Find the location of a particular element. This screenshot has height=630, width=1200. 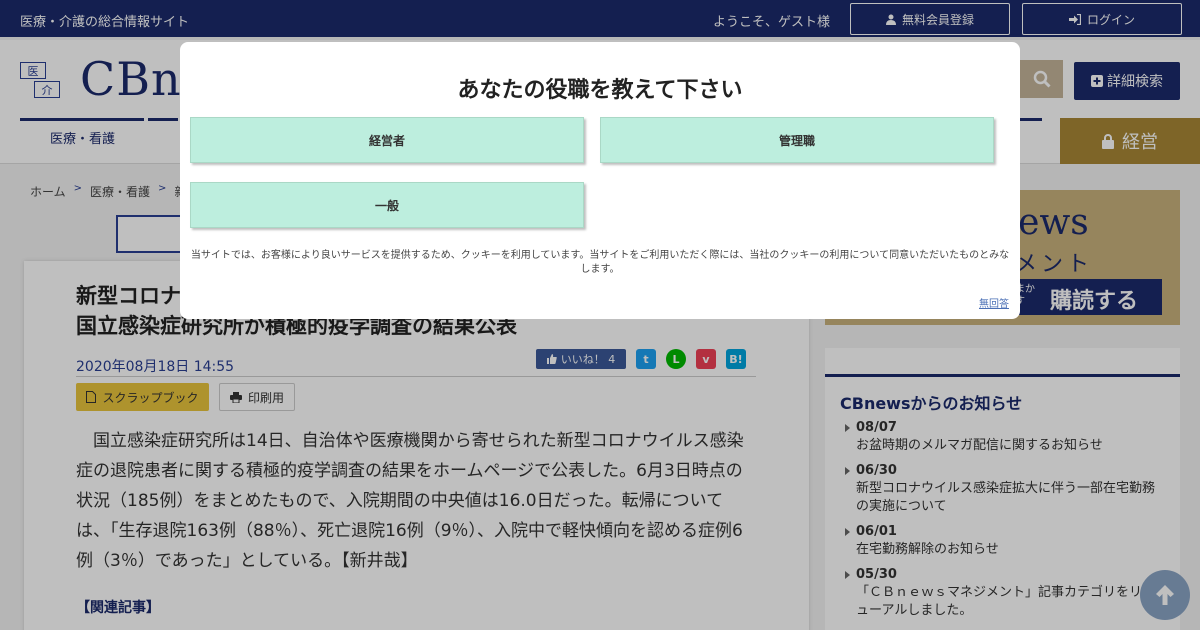

no-answer-link: 無回答 is located at coordinates (994, 302).